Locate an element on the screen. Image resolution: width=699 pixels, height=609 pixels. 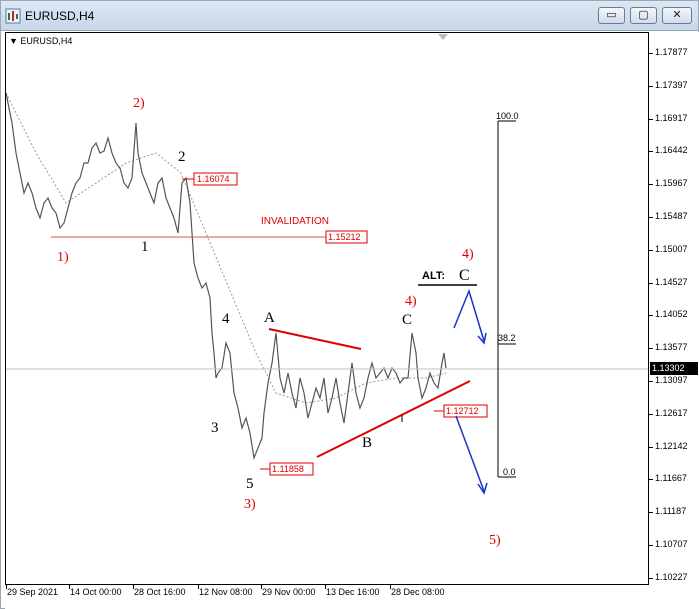
price-axis-tick-label: 1.16917 is located at coordinates (671, 117).